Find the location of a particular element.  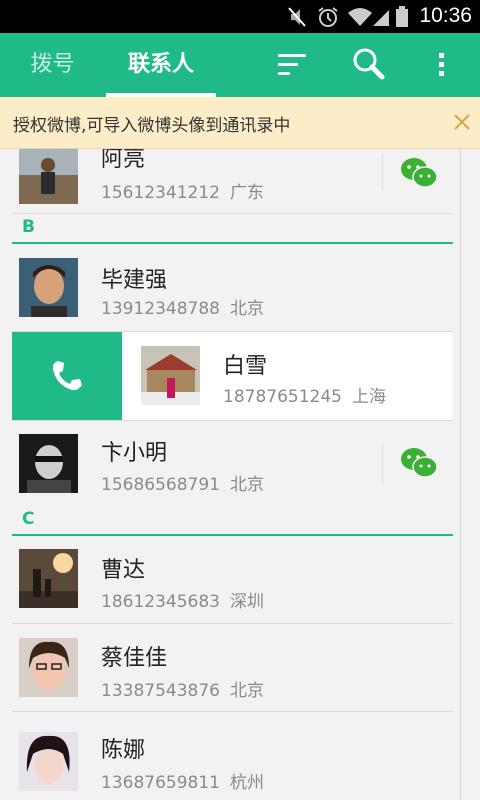

contact-name: 白雪 is located at coordinates (245, 366).